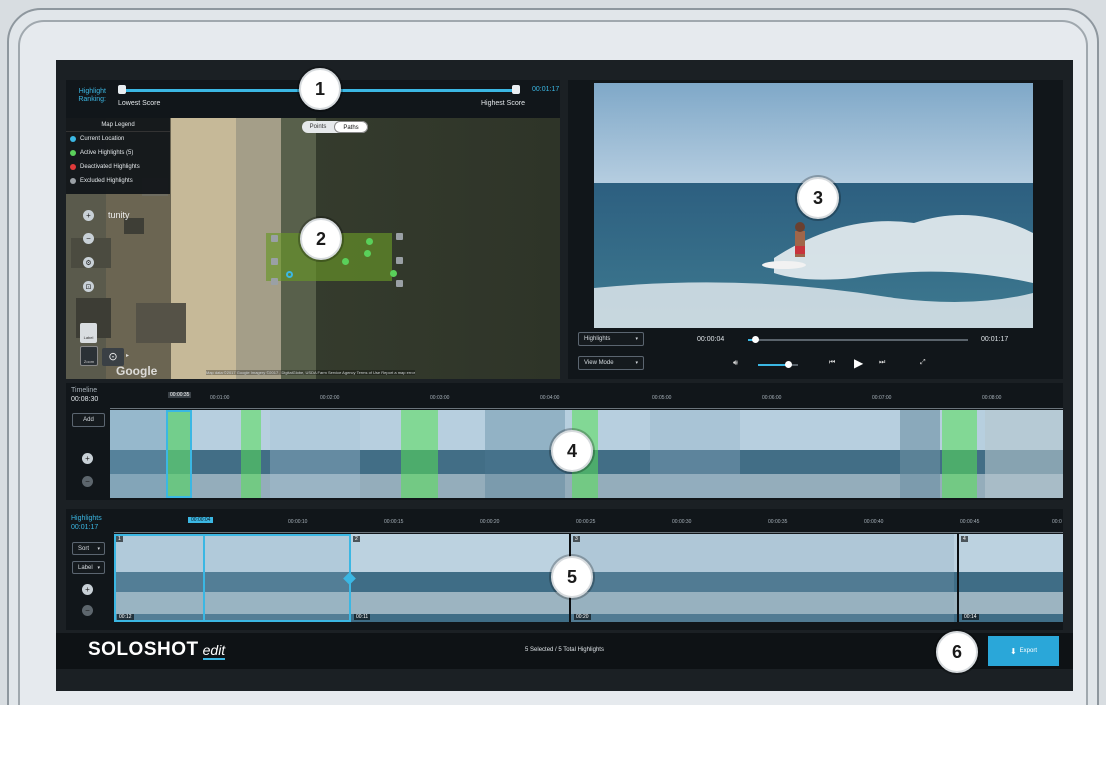 The width and height of the screenshot is (1106, 771). What do you see at coordinates (553, 738) in the screenshot?
I see `page-bottom` at bounding box center [553, 738].